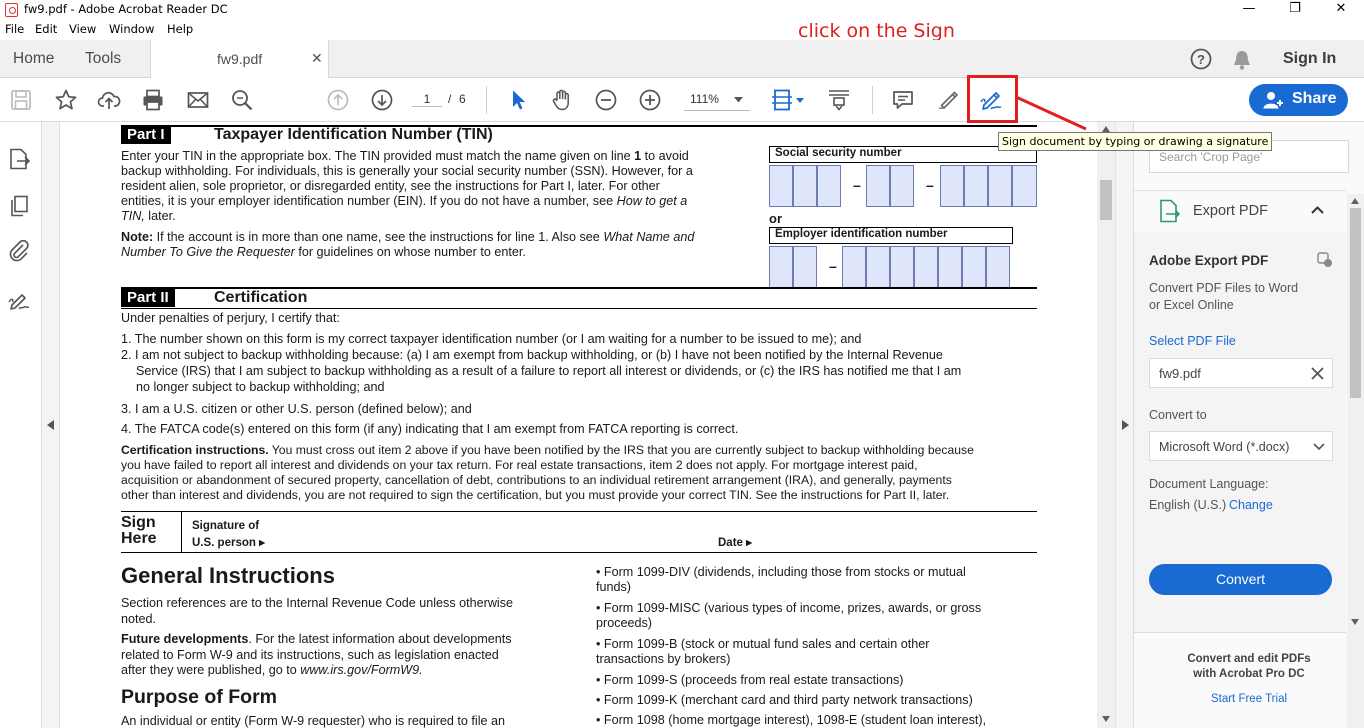 The height and width of the screenshot is (728, 1364). I want to click on clear-file-icon, so click(1317, 373).